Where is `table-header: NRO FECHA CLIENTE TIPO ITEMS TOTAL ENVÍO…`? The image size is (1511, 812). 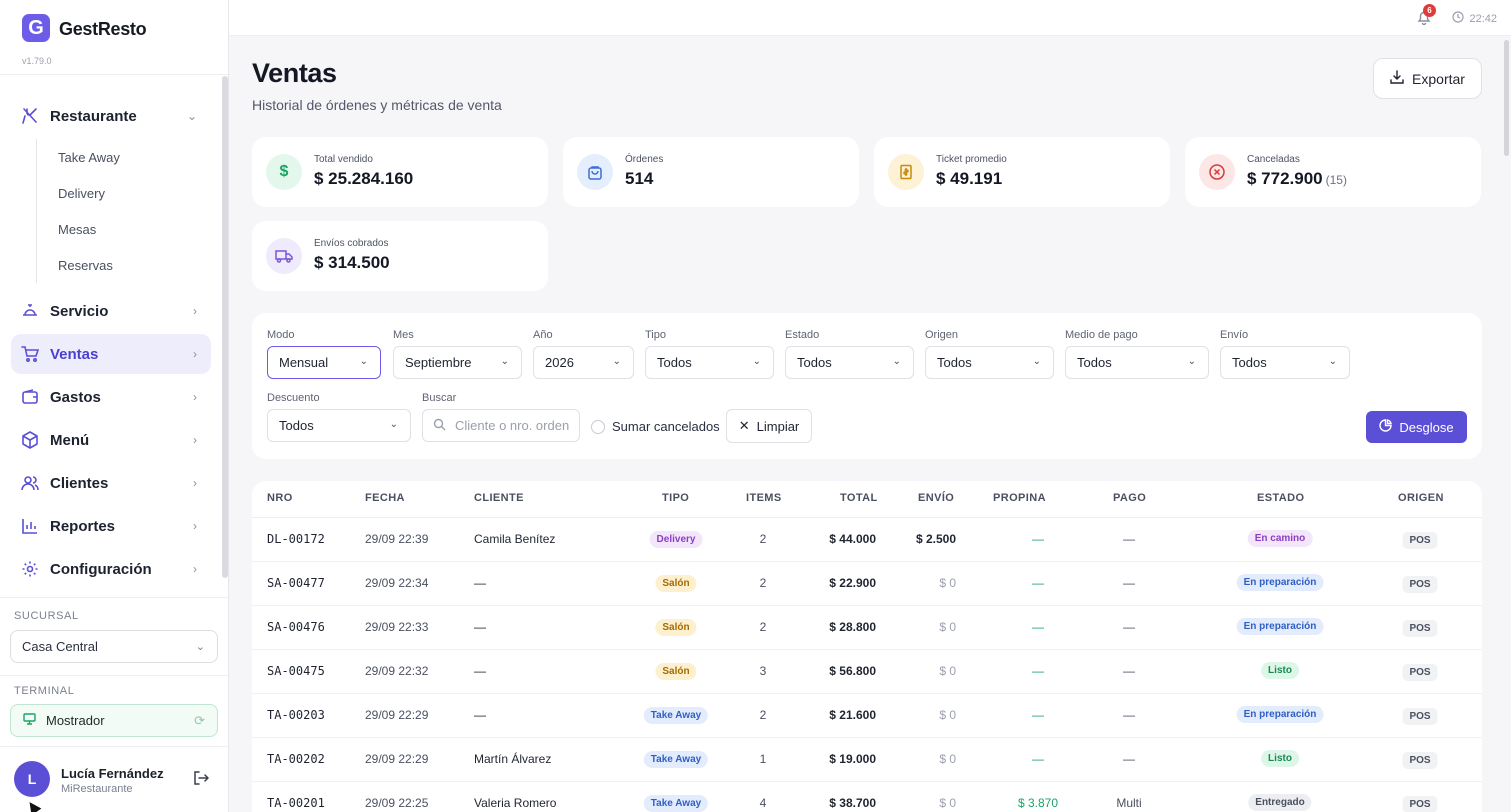
table-header: NRO FECHA CLIENTE TIPO ITEMS TOTAL ENVÍO… is located at coordinates (867, 499).